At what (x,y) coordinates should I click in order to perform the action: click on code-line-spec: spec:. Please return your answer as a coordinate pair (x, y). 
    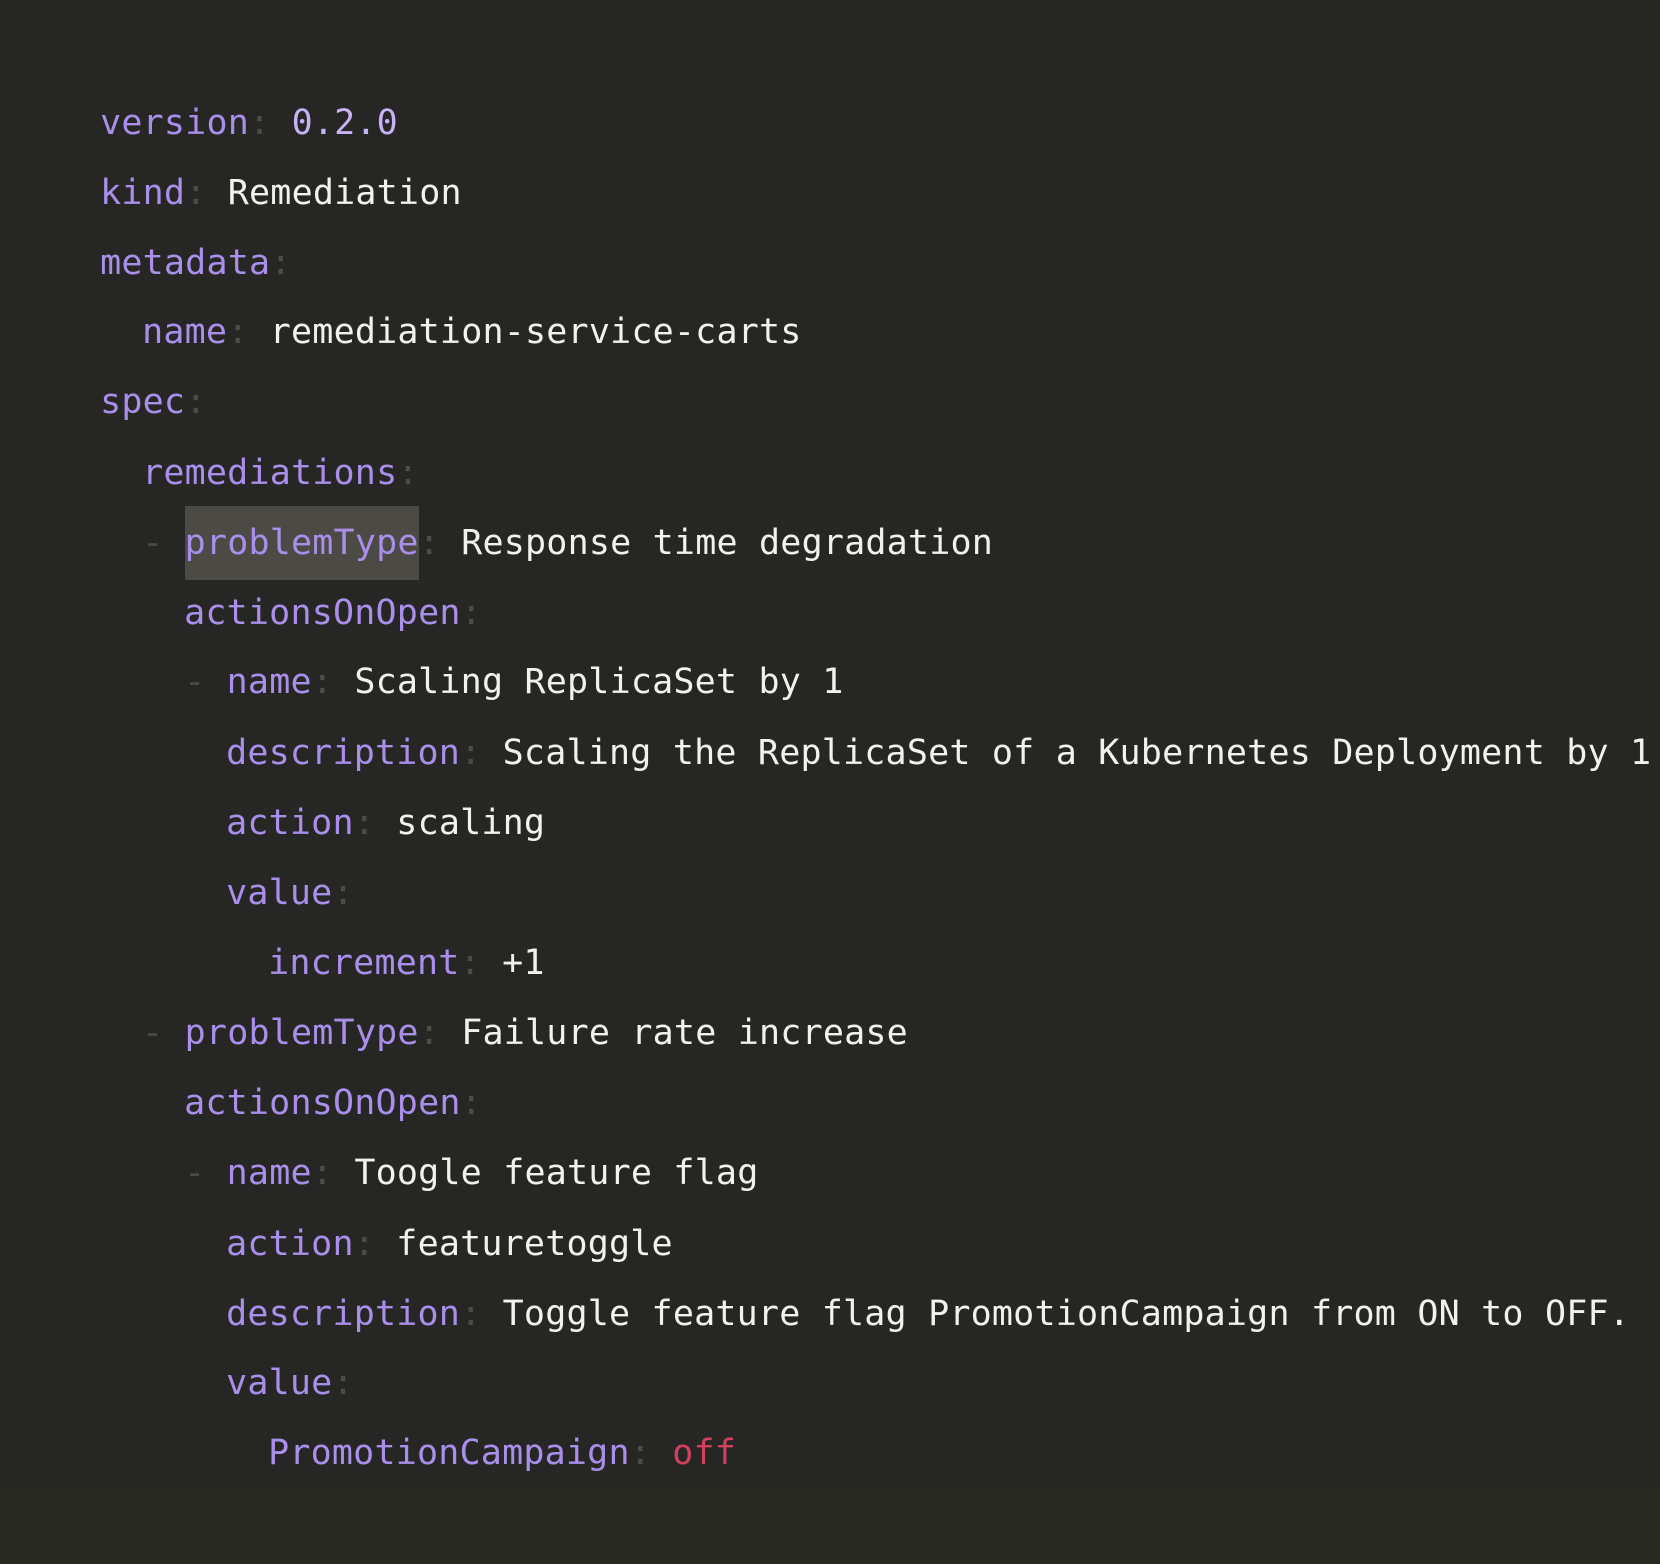
    Looking at the image, I should click on (110, 356).